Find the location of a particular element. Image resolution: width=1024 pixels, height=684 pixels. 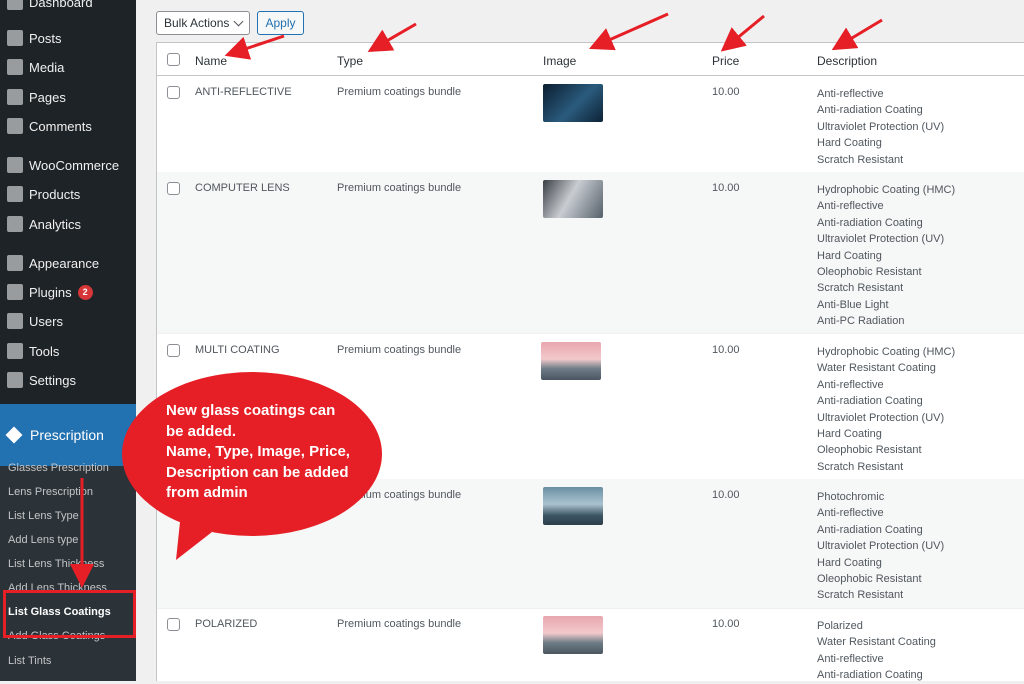

sidebar-item-dashboard: Dashboard is located at coordinates (68, 8).